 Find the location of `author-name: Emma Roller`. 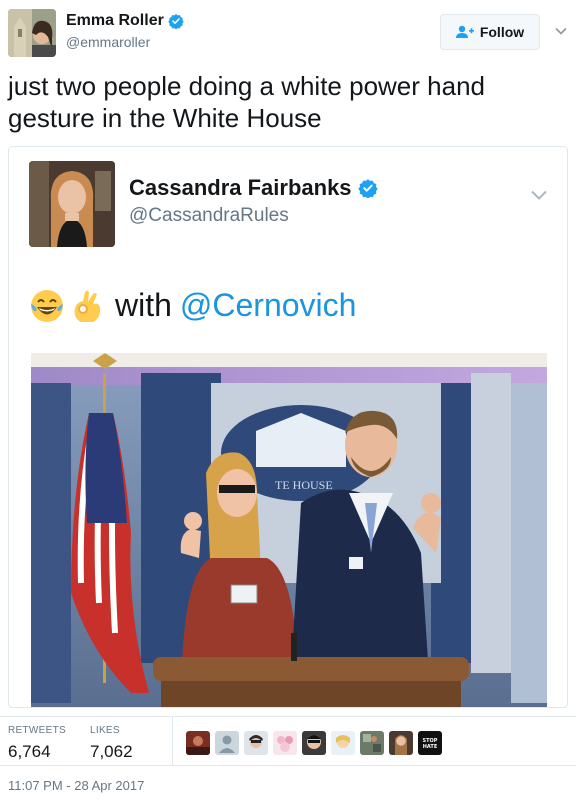

author-name: Emma Roller is located at coordinates (125, 21).